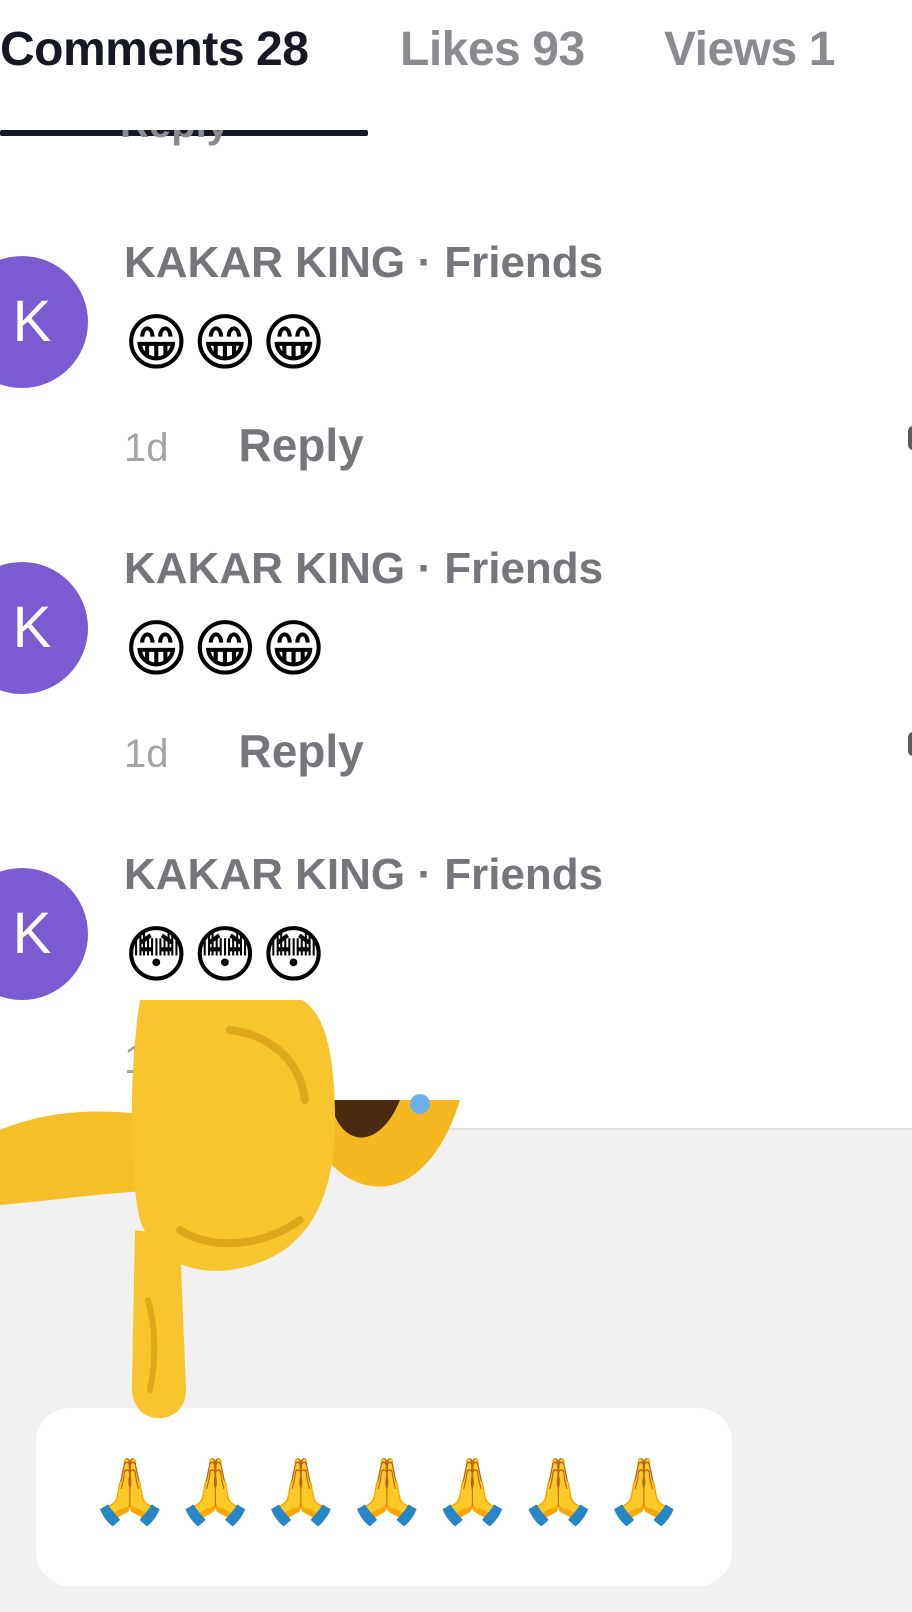  What do you see at coordinates (282, 49) in the screenshot?
I see `tab-comments-count: 28` at bounding box center [282, 49].